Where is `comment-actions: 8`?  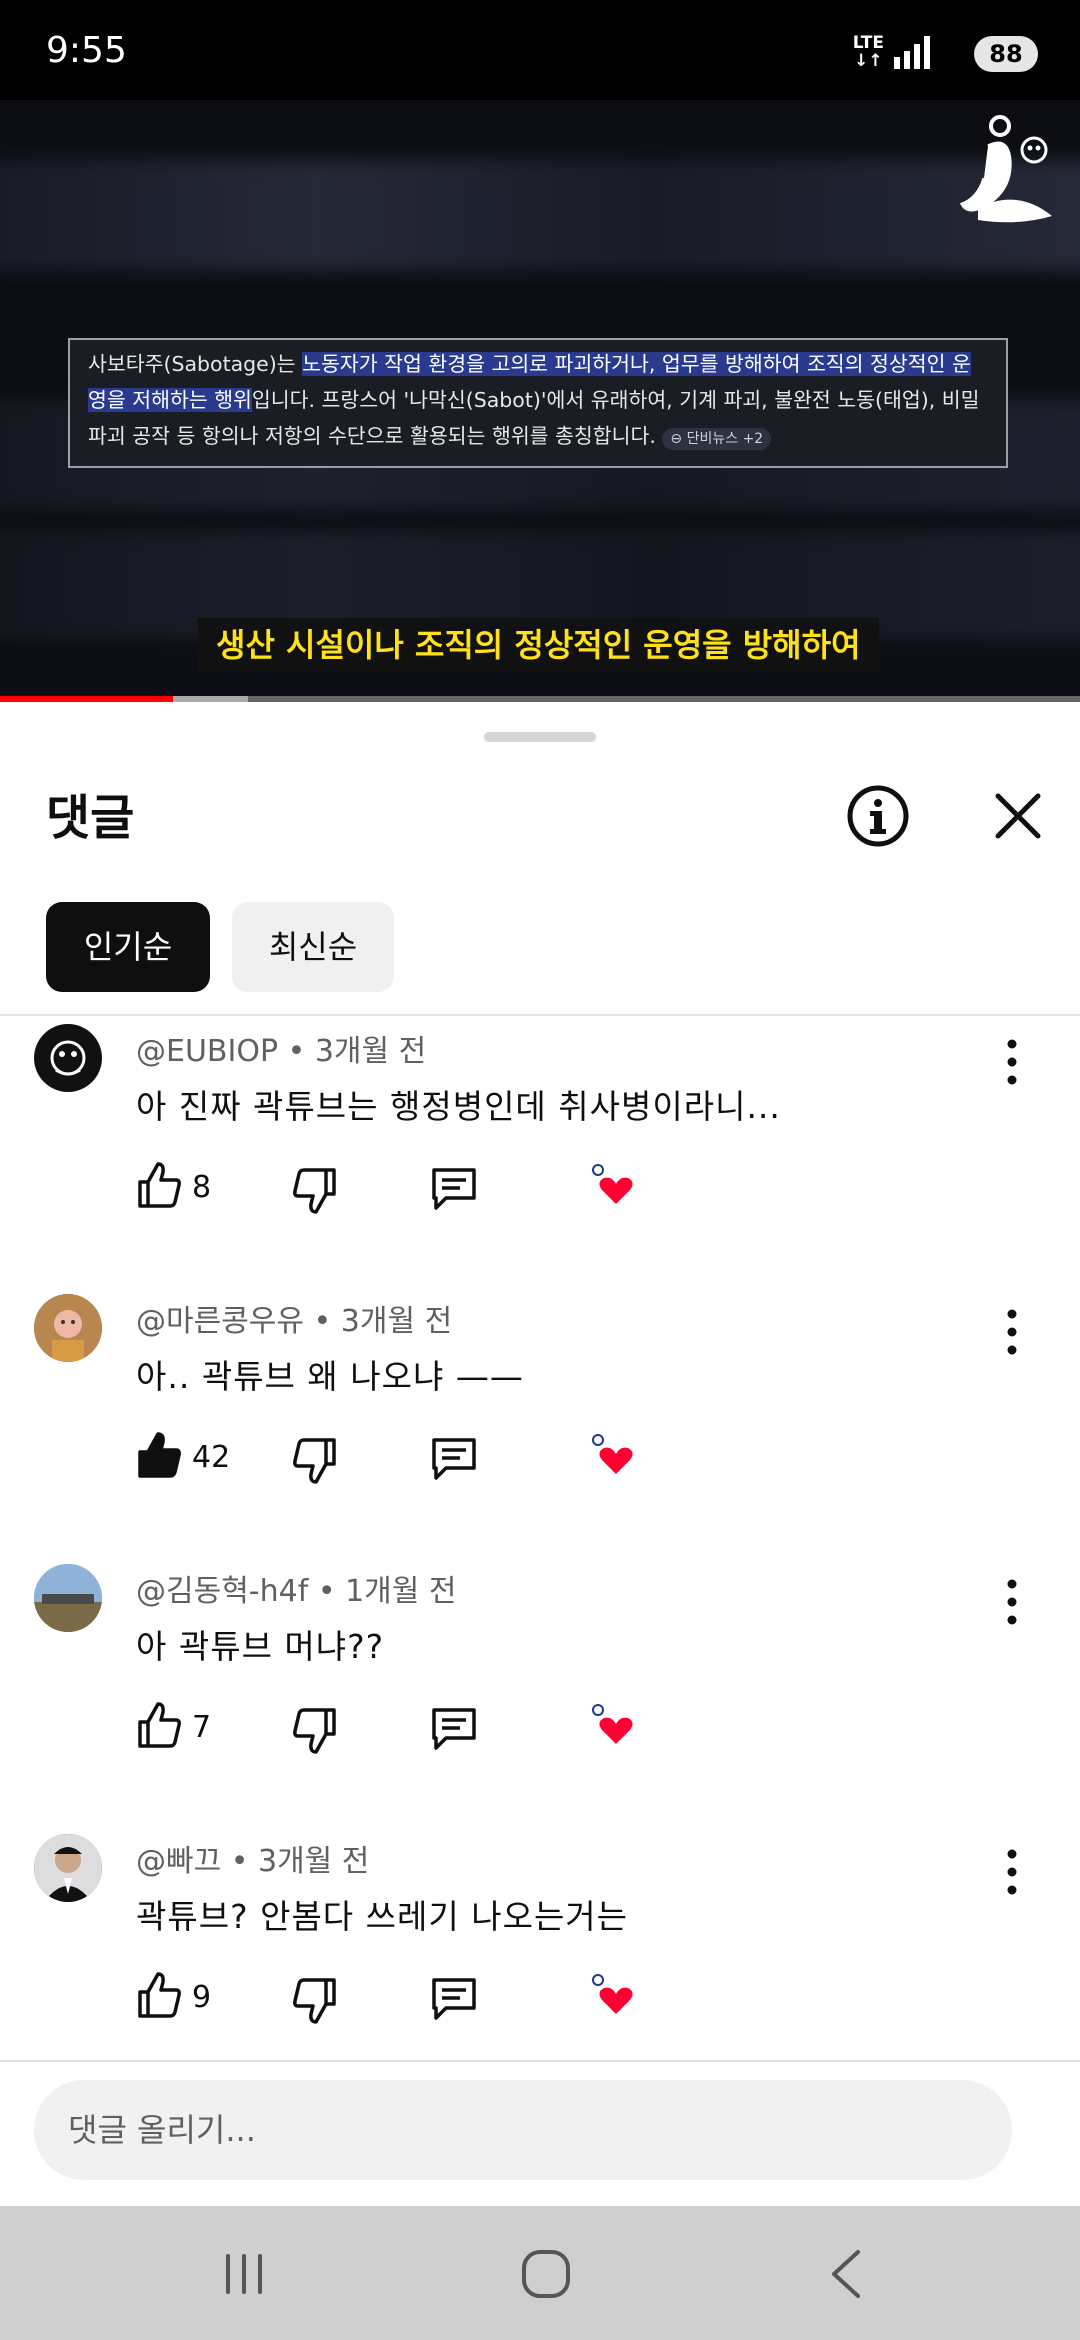
comment-actions: 8 is located at coordinates (416, 1190).